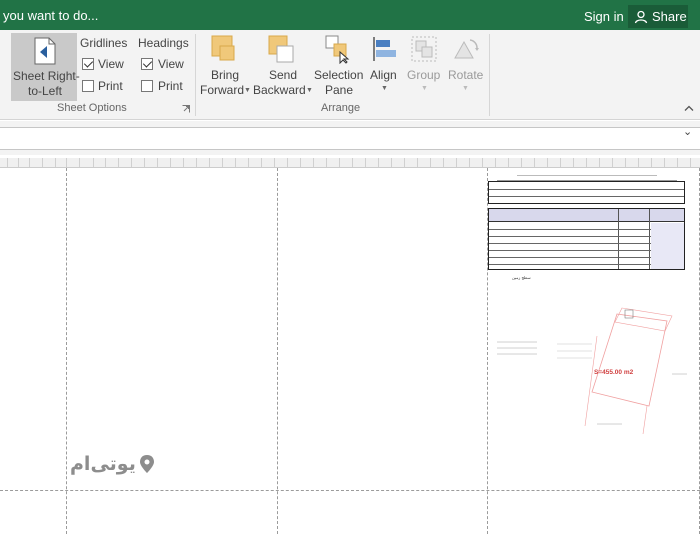  I want to click on doc-caption: سطح زمین, so click(521, 277).